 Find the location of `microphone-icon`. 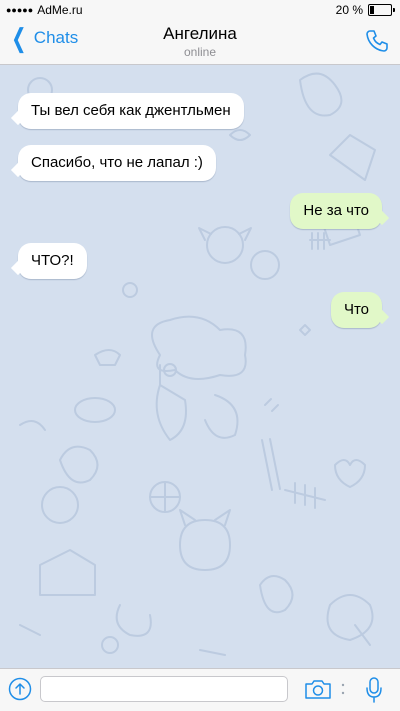

microphone-icon is located at coordinates (374, 690).